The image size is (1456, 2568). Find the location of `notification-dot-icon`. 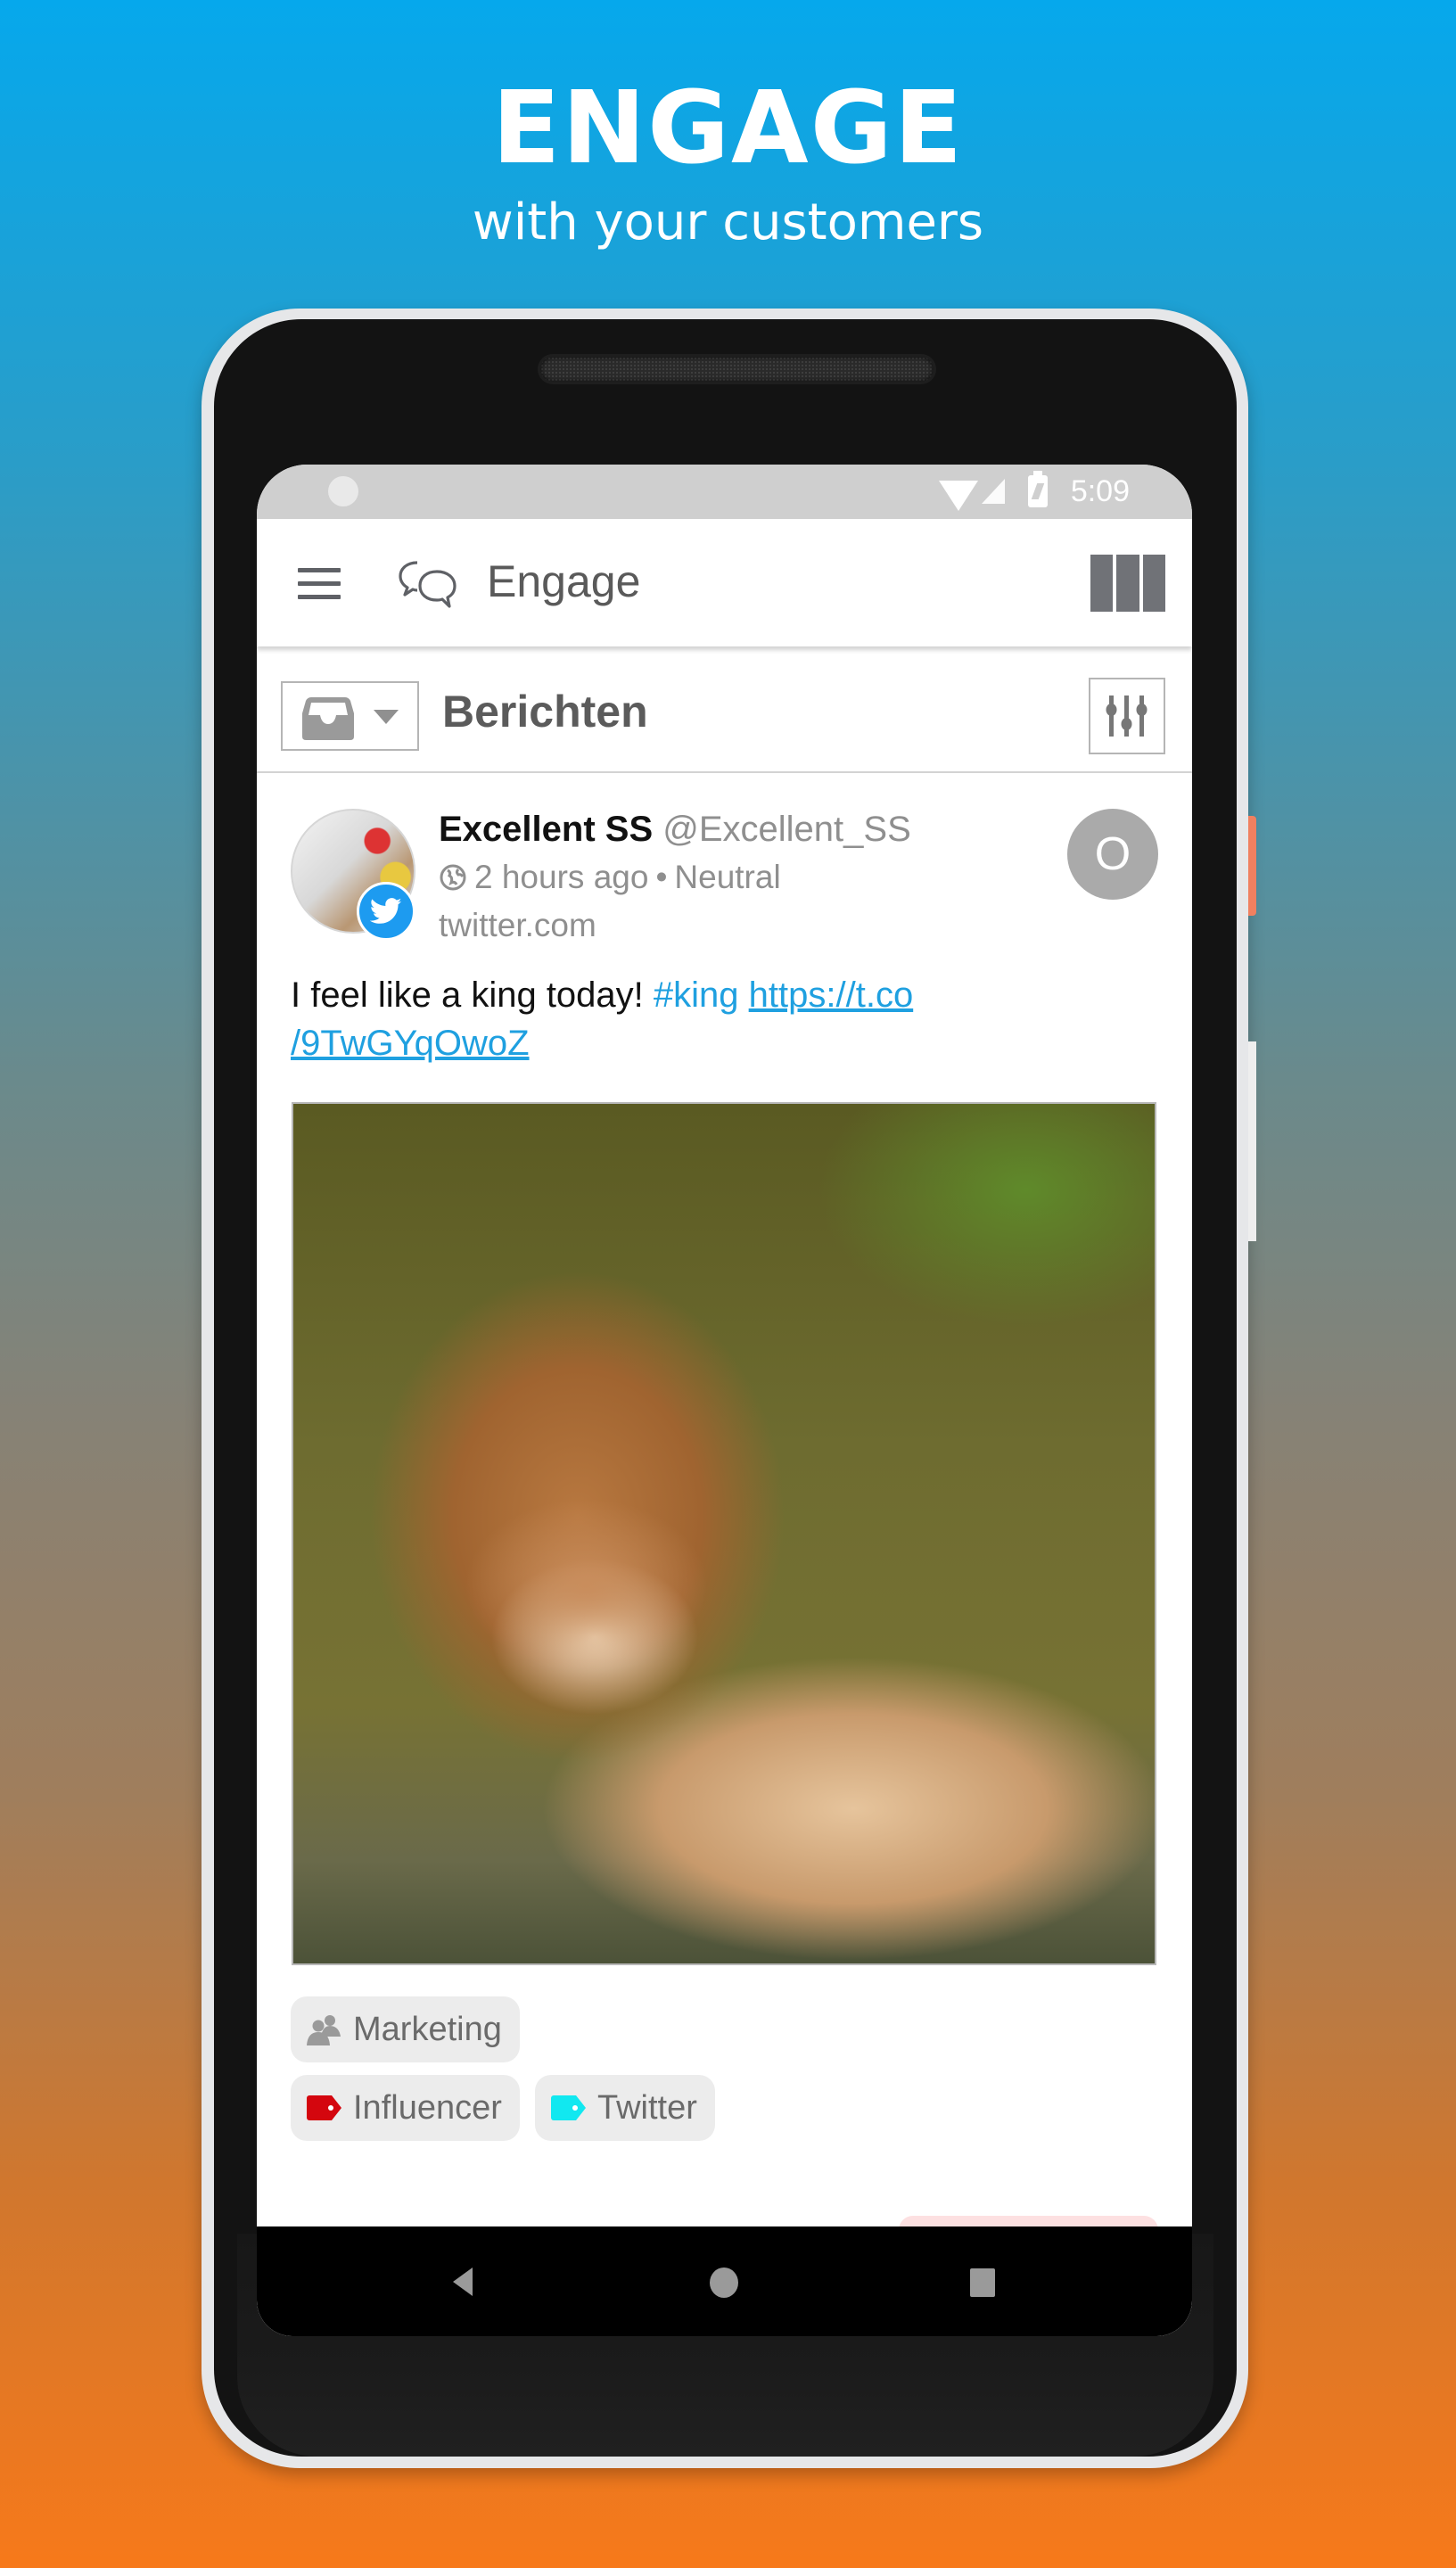

notification-dot-icon is located at coordinates (343, 491).